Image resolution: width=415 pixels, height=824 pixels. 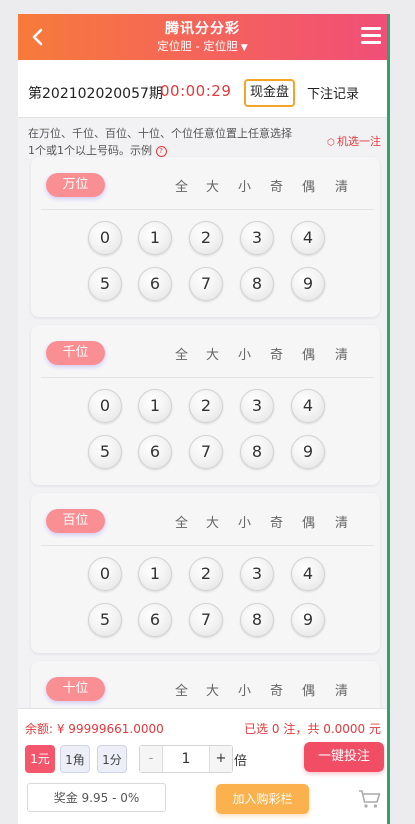 I want to click on multiplier-minus-button: -, so click(x=151, y=759).